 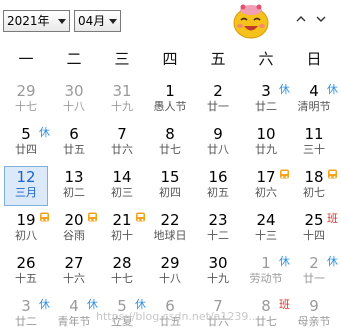 I want to click on day-cell: 1 劳动节休, so click(x=267, y=272).